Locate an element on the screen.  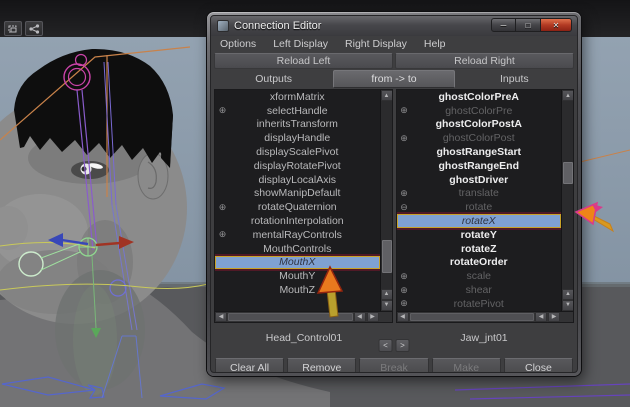
attr-item-rotateX: rotateX is located at coordinates (478, 221).